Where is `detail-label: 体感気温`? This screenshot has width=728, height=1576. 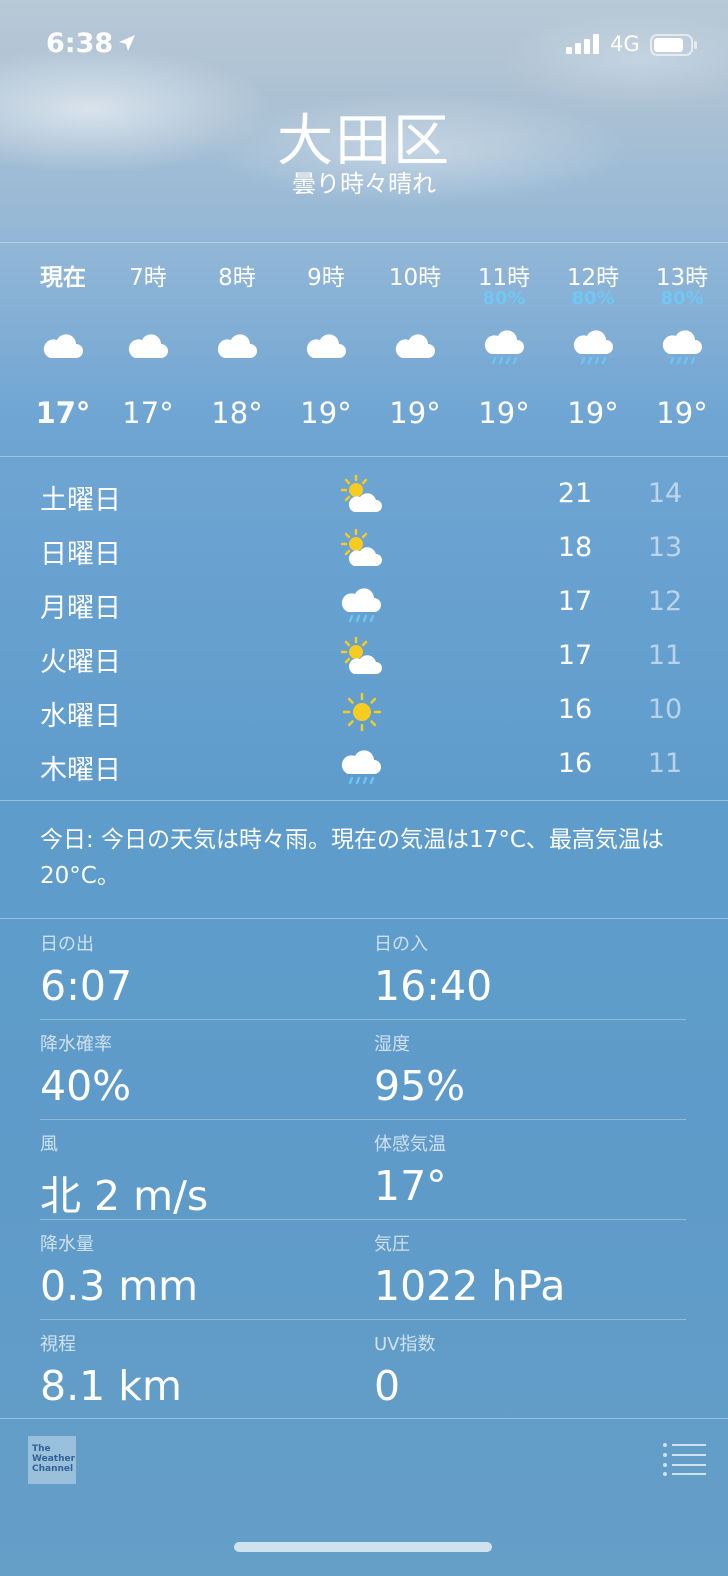 detail-label: 体感気温 is located at coordinates (410, 1144).